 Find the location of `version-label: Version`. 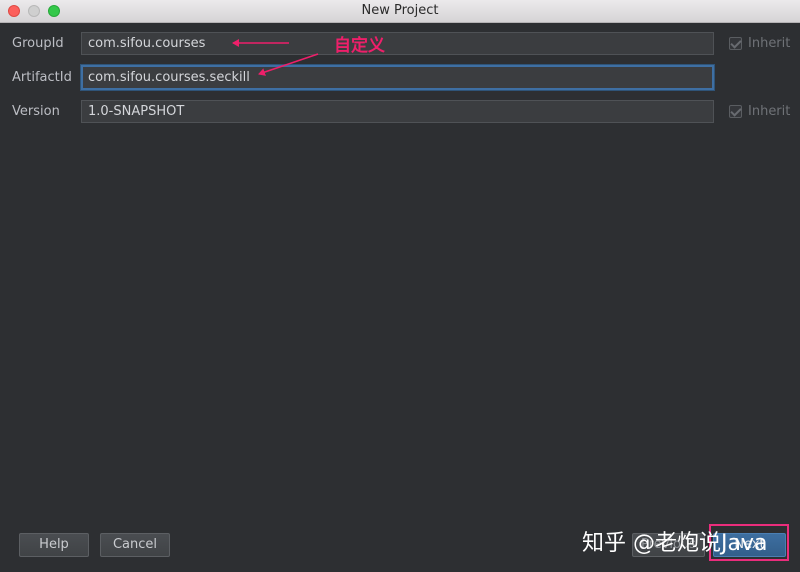

version-label: Version is located at coordinates (36, 111).